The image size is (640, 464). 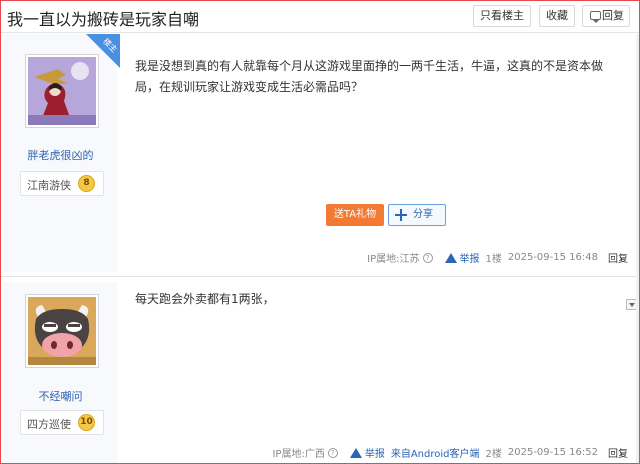 What do you see at coordinates (49, 424) in the screenshot?
I see `level-name: 四方巡使` at bounding box center [49, 424].